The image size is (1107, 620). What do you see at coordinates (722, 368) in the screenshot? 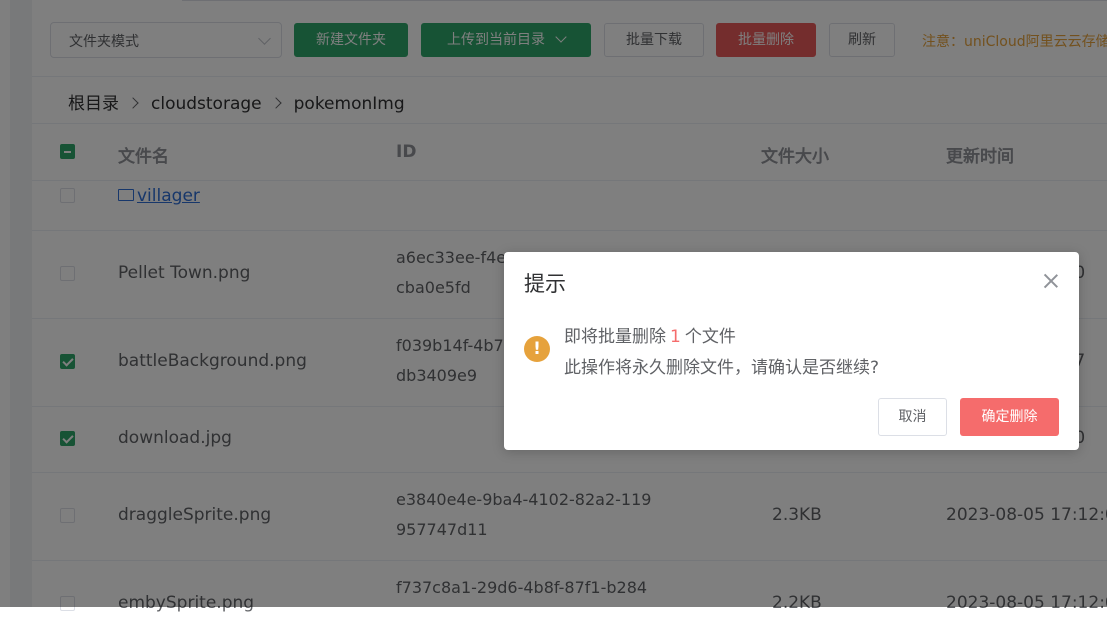
I see `dialog-warning-text: 此操作将永久删除文件，请确认是否继续?` at bounding box center [722, 368].